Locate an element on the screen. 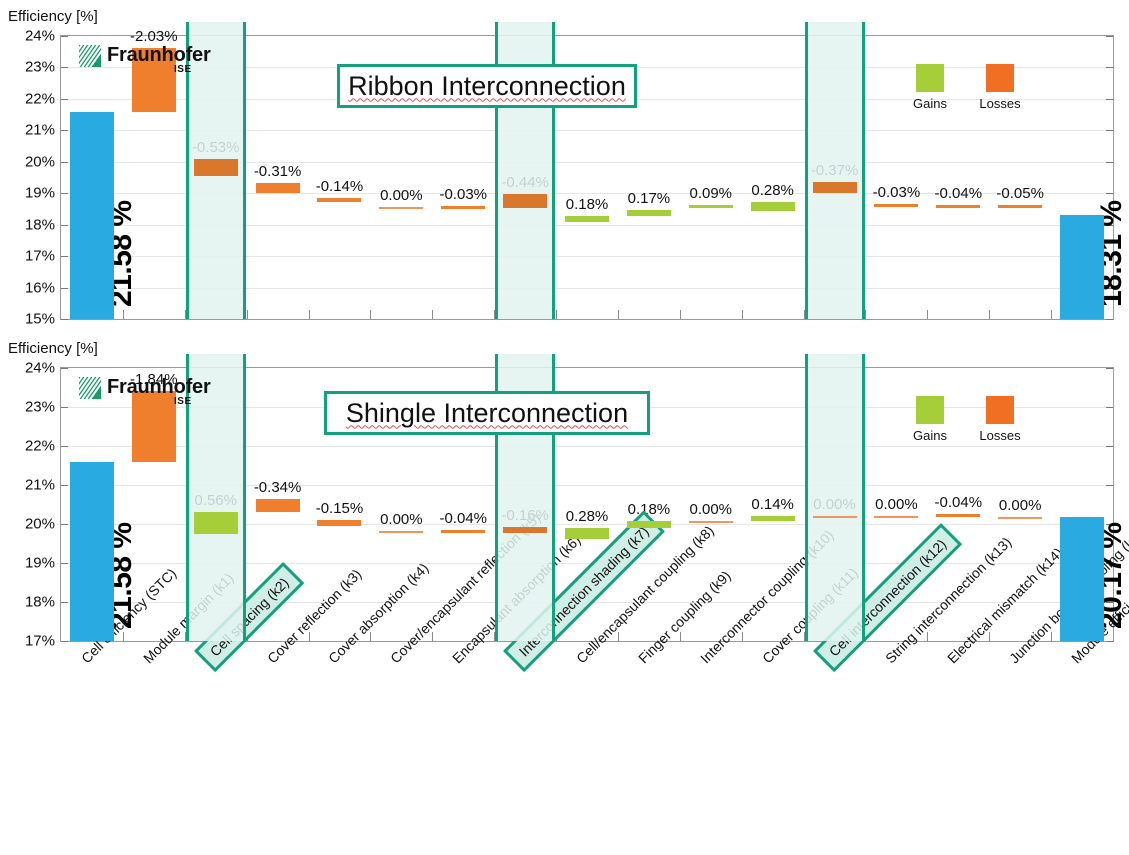 Image resolution: width=1129 pixels, height=855 pixels. y-tick-label: 20% is located at coordinates (39, 524).